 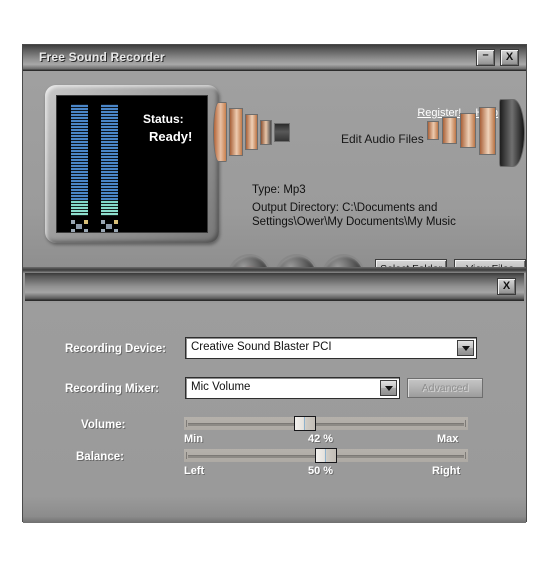 What do you see at coordinates (321, 471) in the screenshot?
I see `balance-value-label: 50 %` at bounding box center [321, 471].